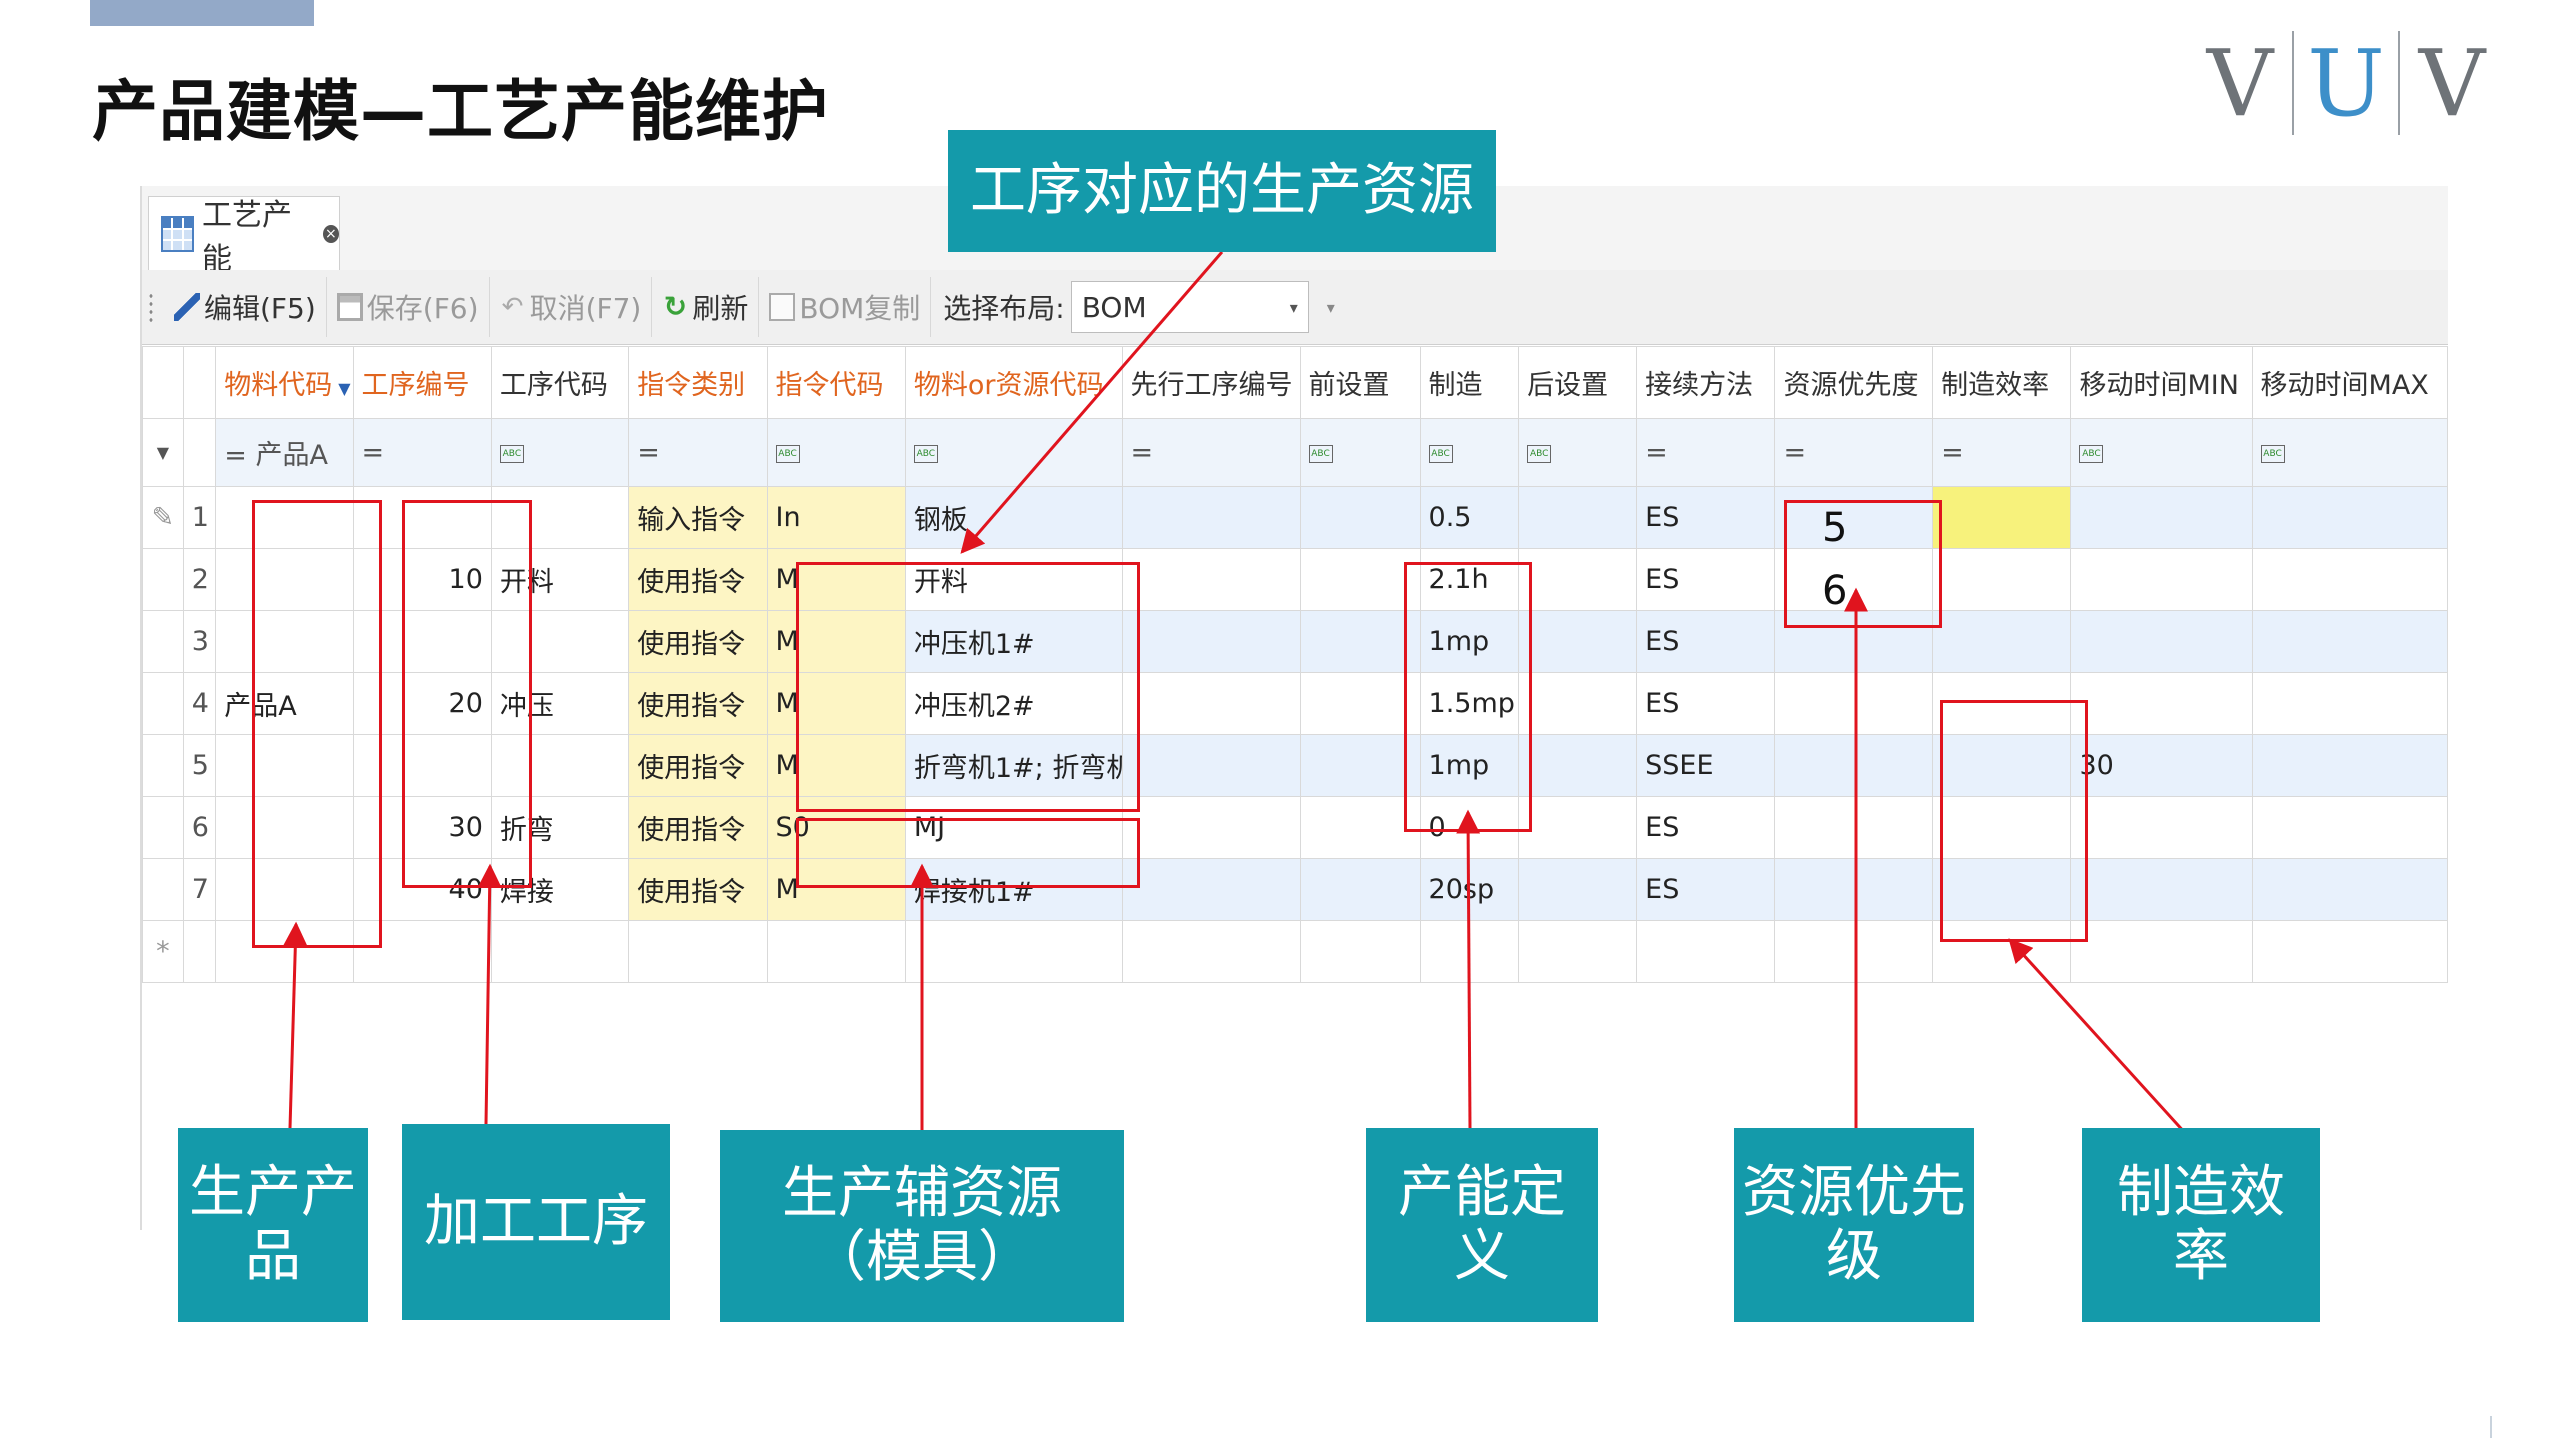  Describe the element at coordinates (1469, 382) in the screenshot. I see `column-header: 制造` at that location.